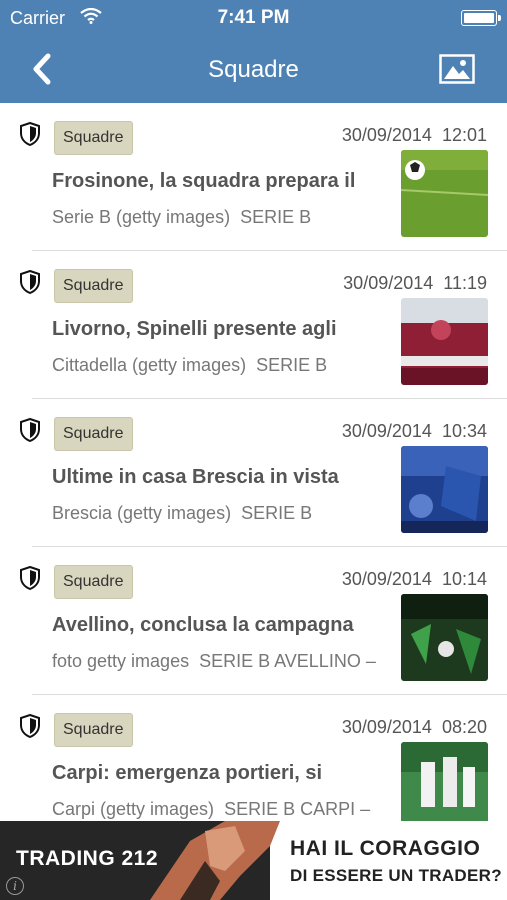  Describe the element at coordinates (133, 809) in the screenshot. I see `article-source: Carpi (getty images)` at that location.